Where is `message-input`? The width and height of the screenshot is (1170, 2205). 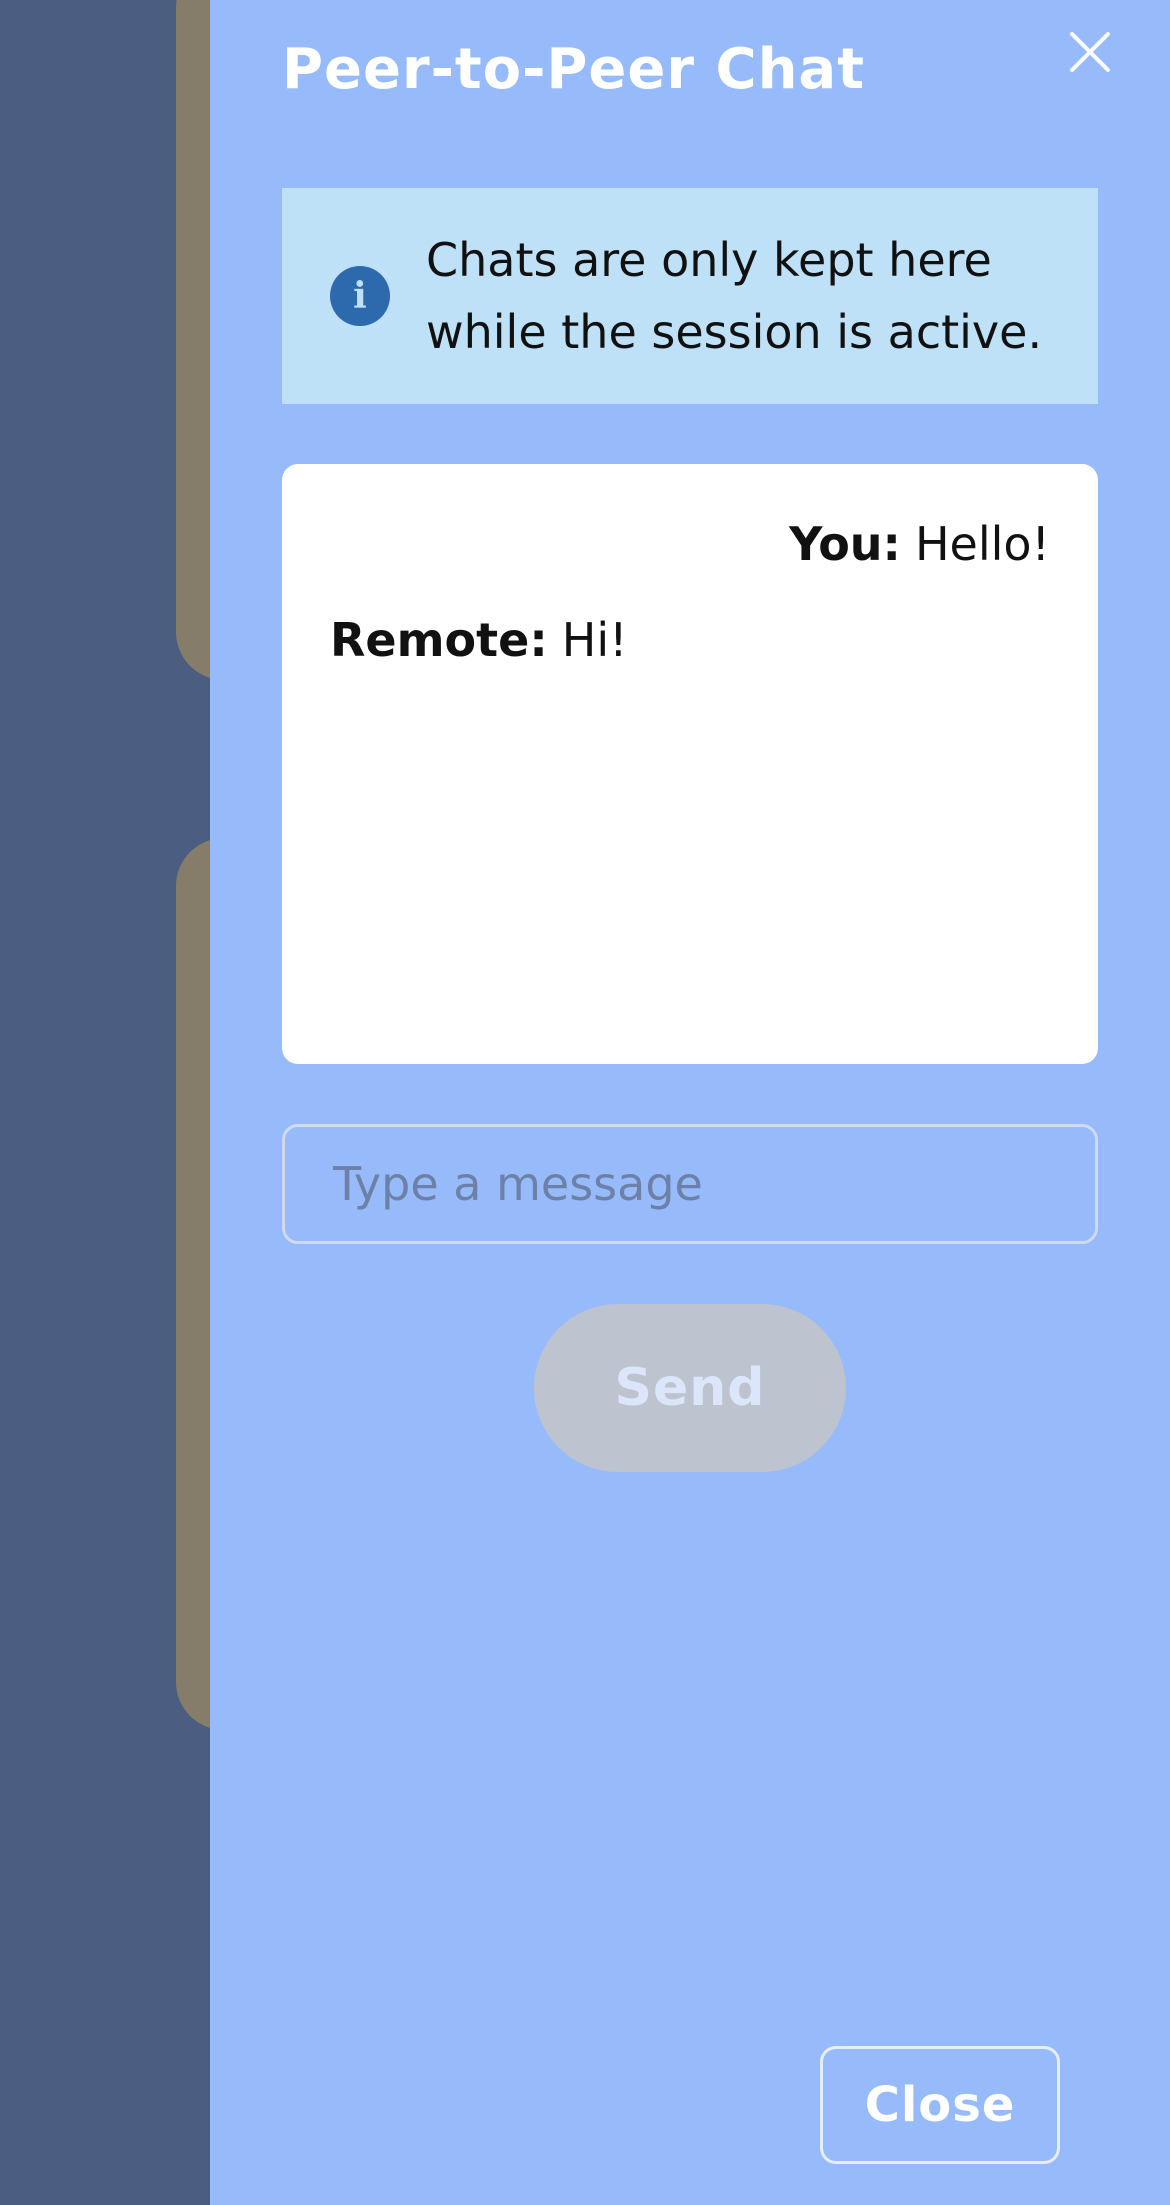 message-input is located at coordinates (690, 1184).